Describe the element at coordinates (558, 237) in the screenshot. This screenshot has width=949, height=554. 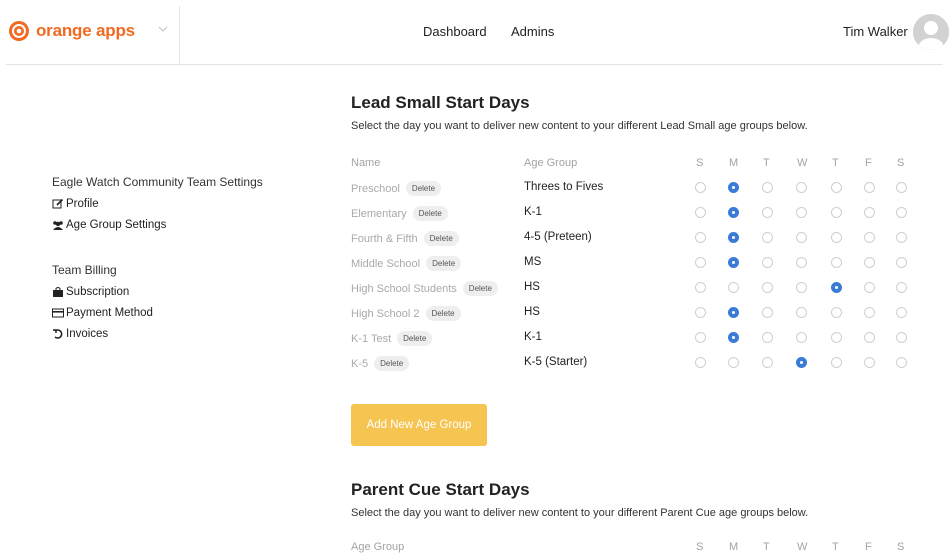
I see `age-group-value: 4-5 (Preteen)` at that location.